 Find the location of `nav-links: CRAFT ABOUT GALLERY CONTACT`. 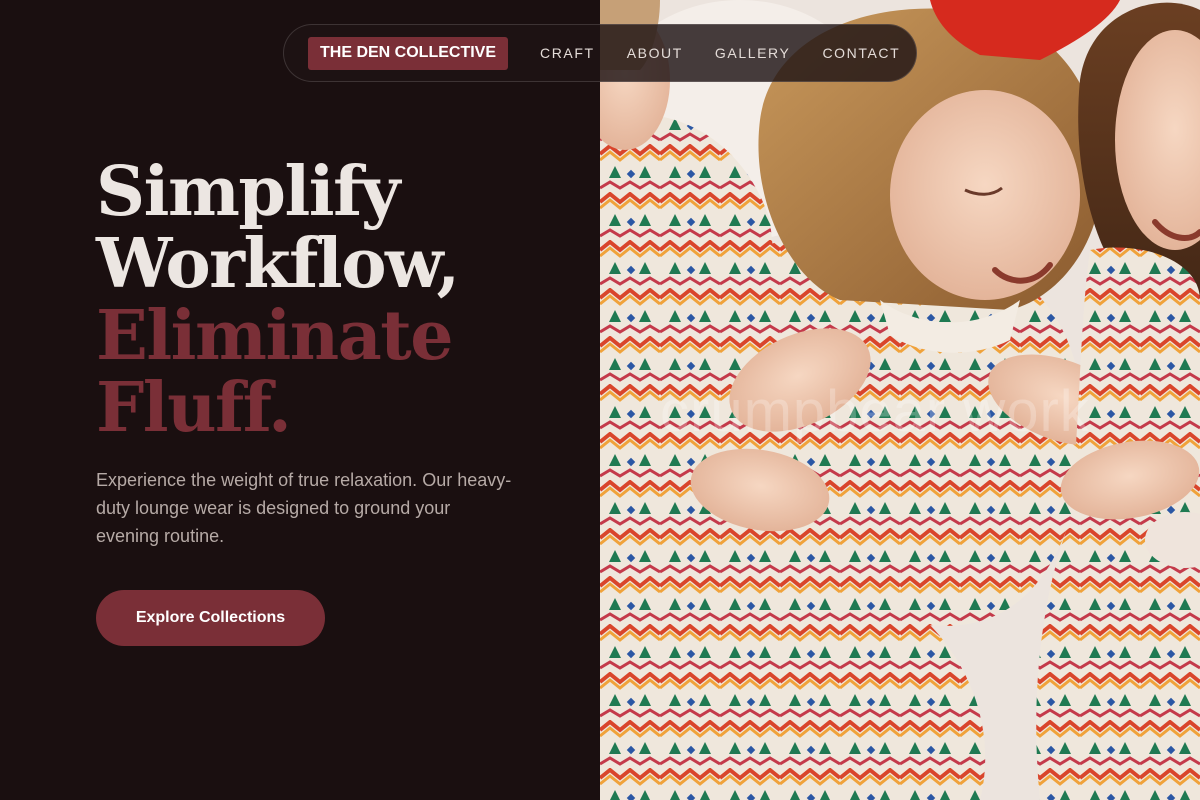

nav-links: CRAFT ABOUT GALLERY CONTACT is located at coordinates (720, 53).